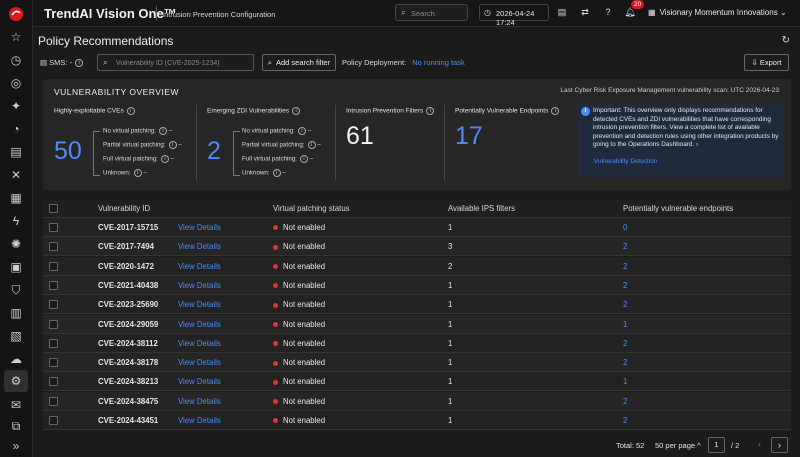 Image resolution: width=800 pixels, height=457 pixels. What do you see at coordinates (124, 208) in the screenshot?
I see `column-header-vulnerability-id: Vulnerability ID` at bounding box center [124, 208].